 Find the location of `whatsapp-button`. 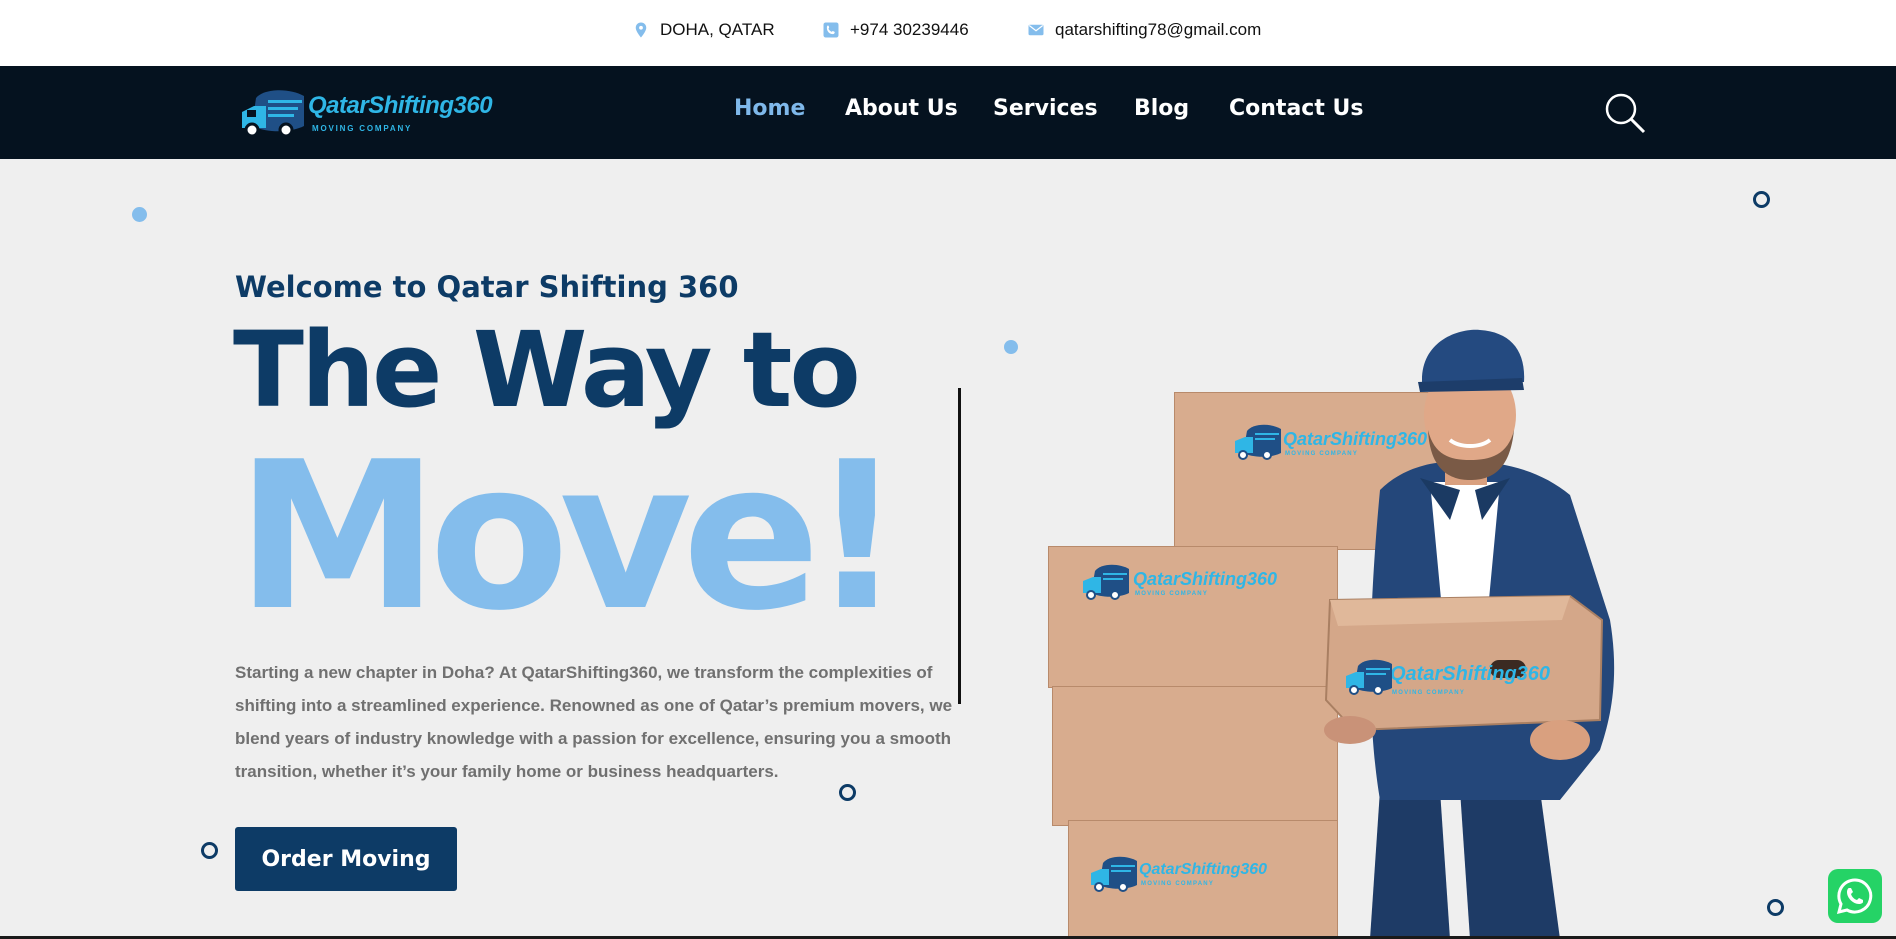

whatsapp-button is located at coordinates (1855, 896).